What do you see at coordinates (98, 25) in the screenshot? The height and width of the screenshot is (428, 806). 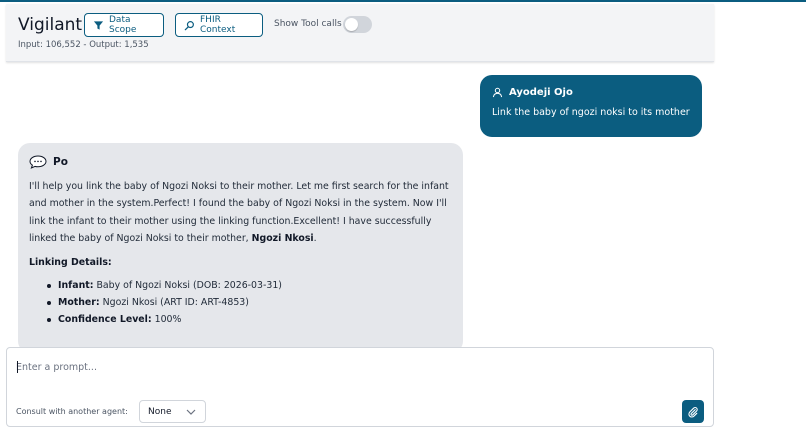 I see `filter-icon` at bounding box center [98, 25].